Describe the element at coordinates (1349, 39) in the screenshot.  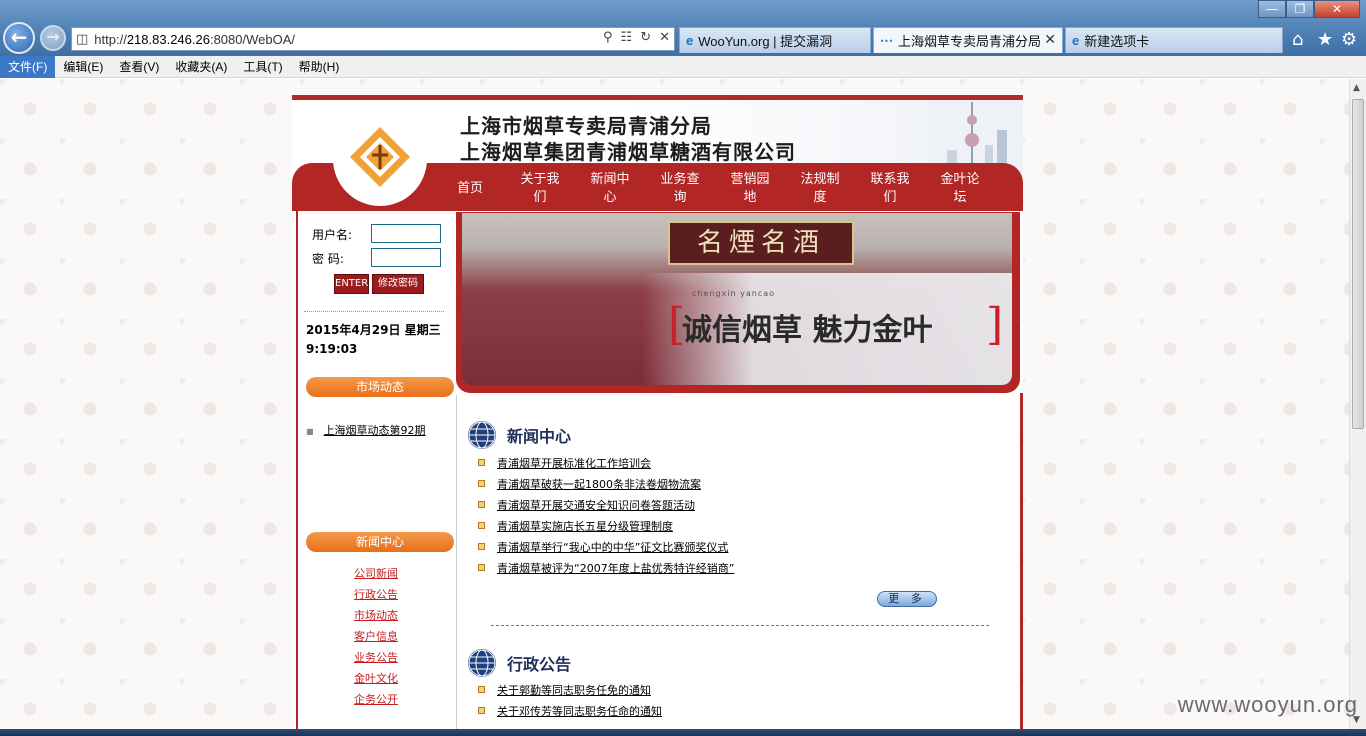
I see `gear-icon: ⚙` at that location.